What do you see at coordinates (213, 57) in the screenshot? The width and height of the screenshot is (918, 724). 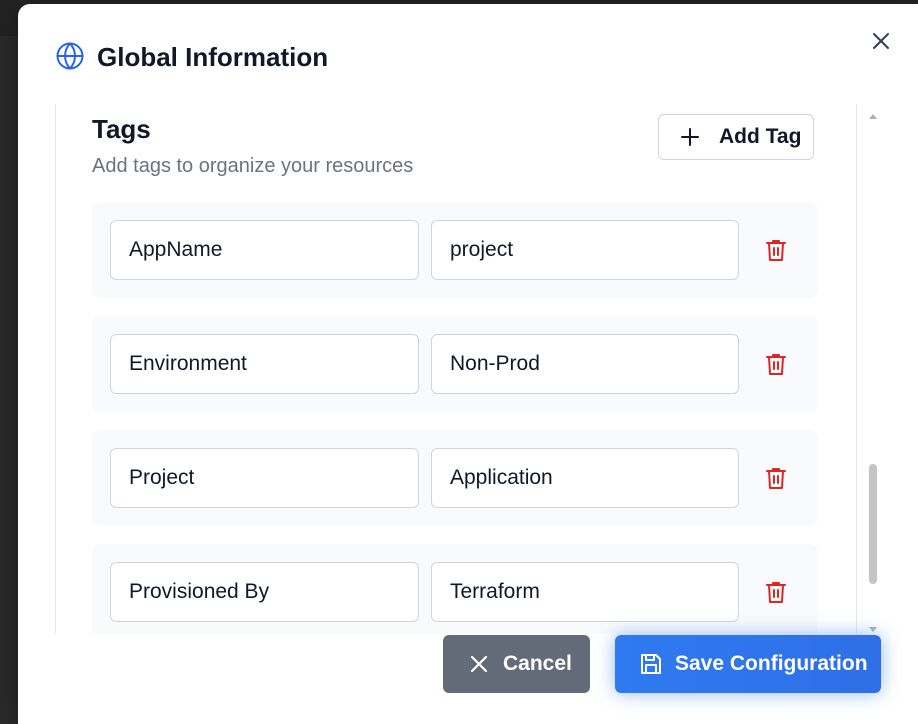 I see `dialog-title: Global Information` at bounding box center [213, 57].